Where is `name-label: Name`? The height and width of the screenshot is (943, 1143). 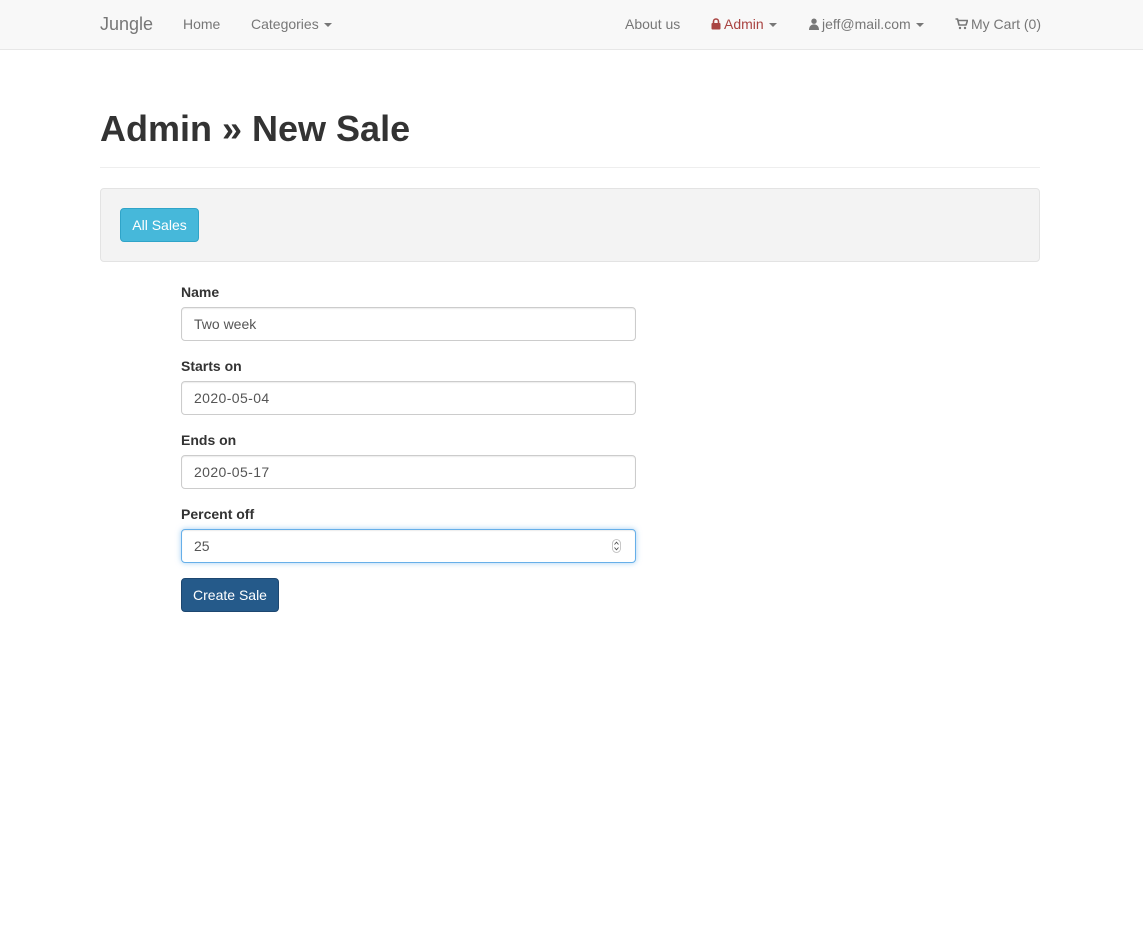 name-label: Name is located at coordinates (200, 292).